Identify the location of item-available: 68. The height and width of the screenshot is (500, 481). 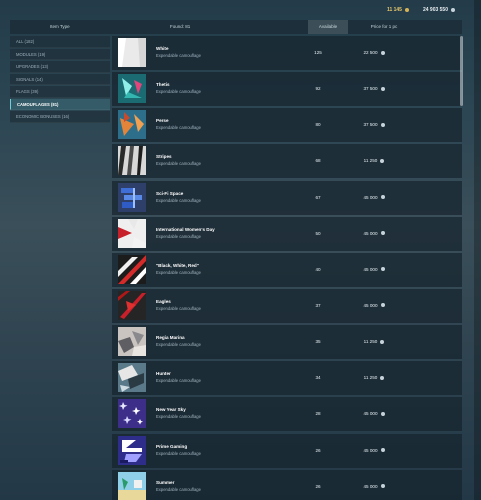
(318, 161).